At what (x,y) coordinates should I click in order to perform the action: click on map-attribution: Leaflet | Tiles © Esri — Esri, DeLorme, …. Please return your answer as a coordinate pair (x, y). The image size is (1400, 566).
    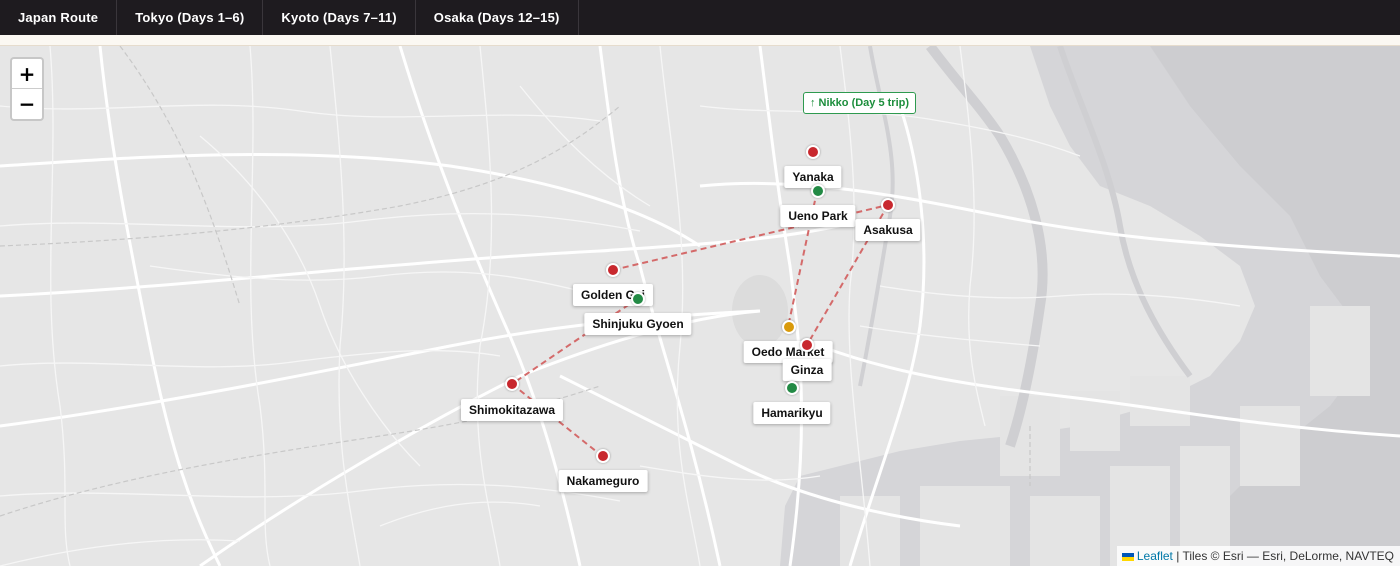
    Looking at the image, I should click on (1258, 556).